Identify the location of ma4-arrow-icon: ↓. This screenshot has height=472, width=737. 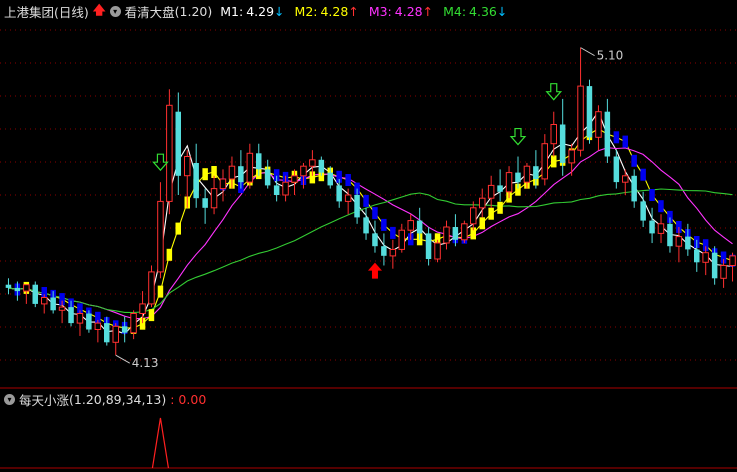
(502, 11).